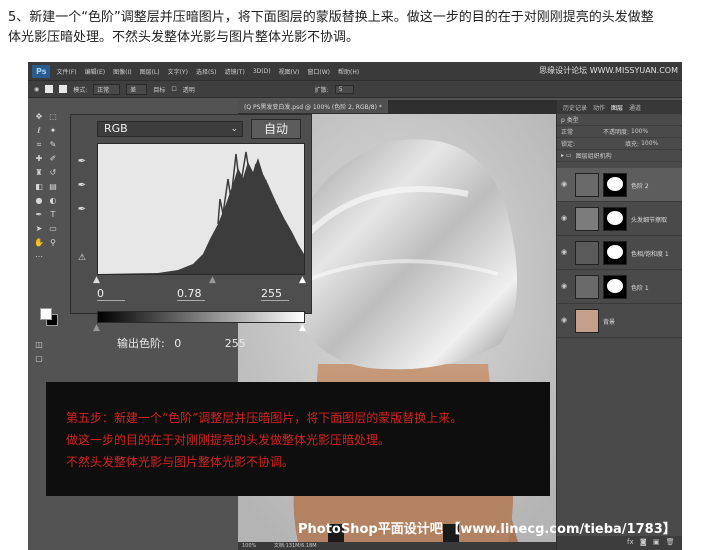 The image size is (706, 550). Describe the element at coordinates (36, 89) in the screenshot. I see `brush-preset-icon: ◉` at that location.